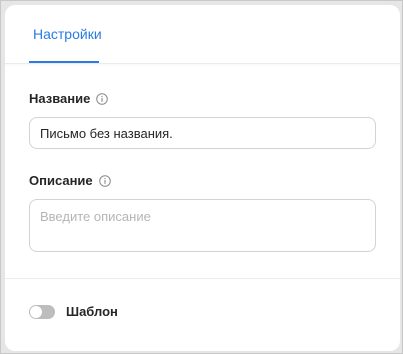  What do you see at coordinates (64, 62) in the screenshot?
I see `active-tab-indicator` at bounding box center [64, 62].